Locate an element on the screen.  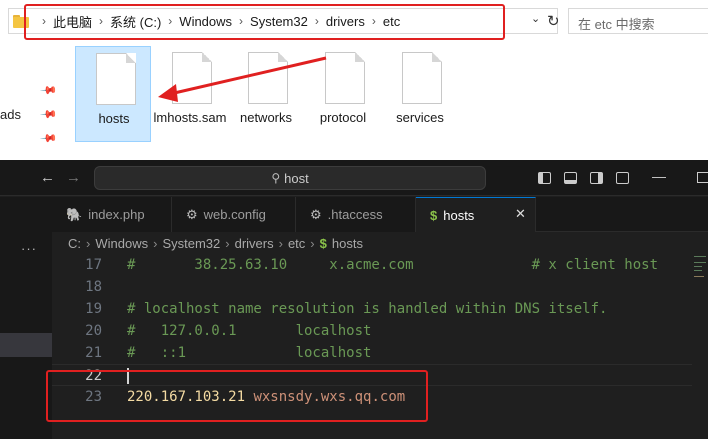
line-number: 19 is located at coordinates (93, 309).